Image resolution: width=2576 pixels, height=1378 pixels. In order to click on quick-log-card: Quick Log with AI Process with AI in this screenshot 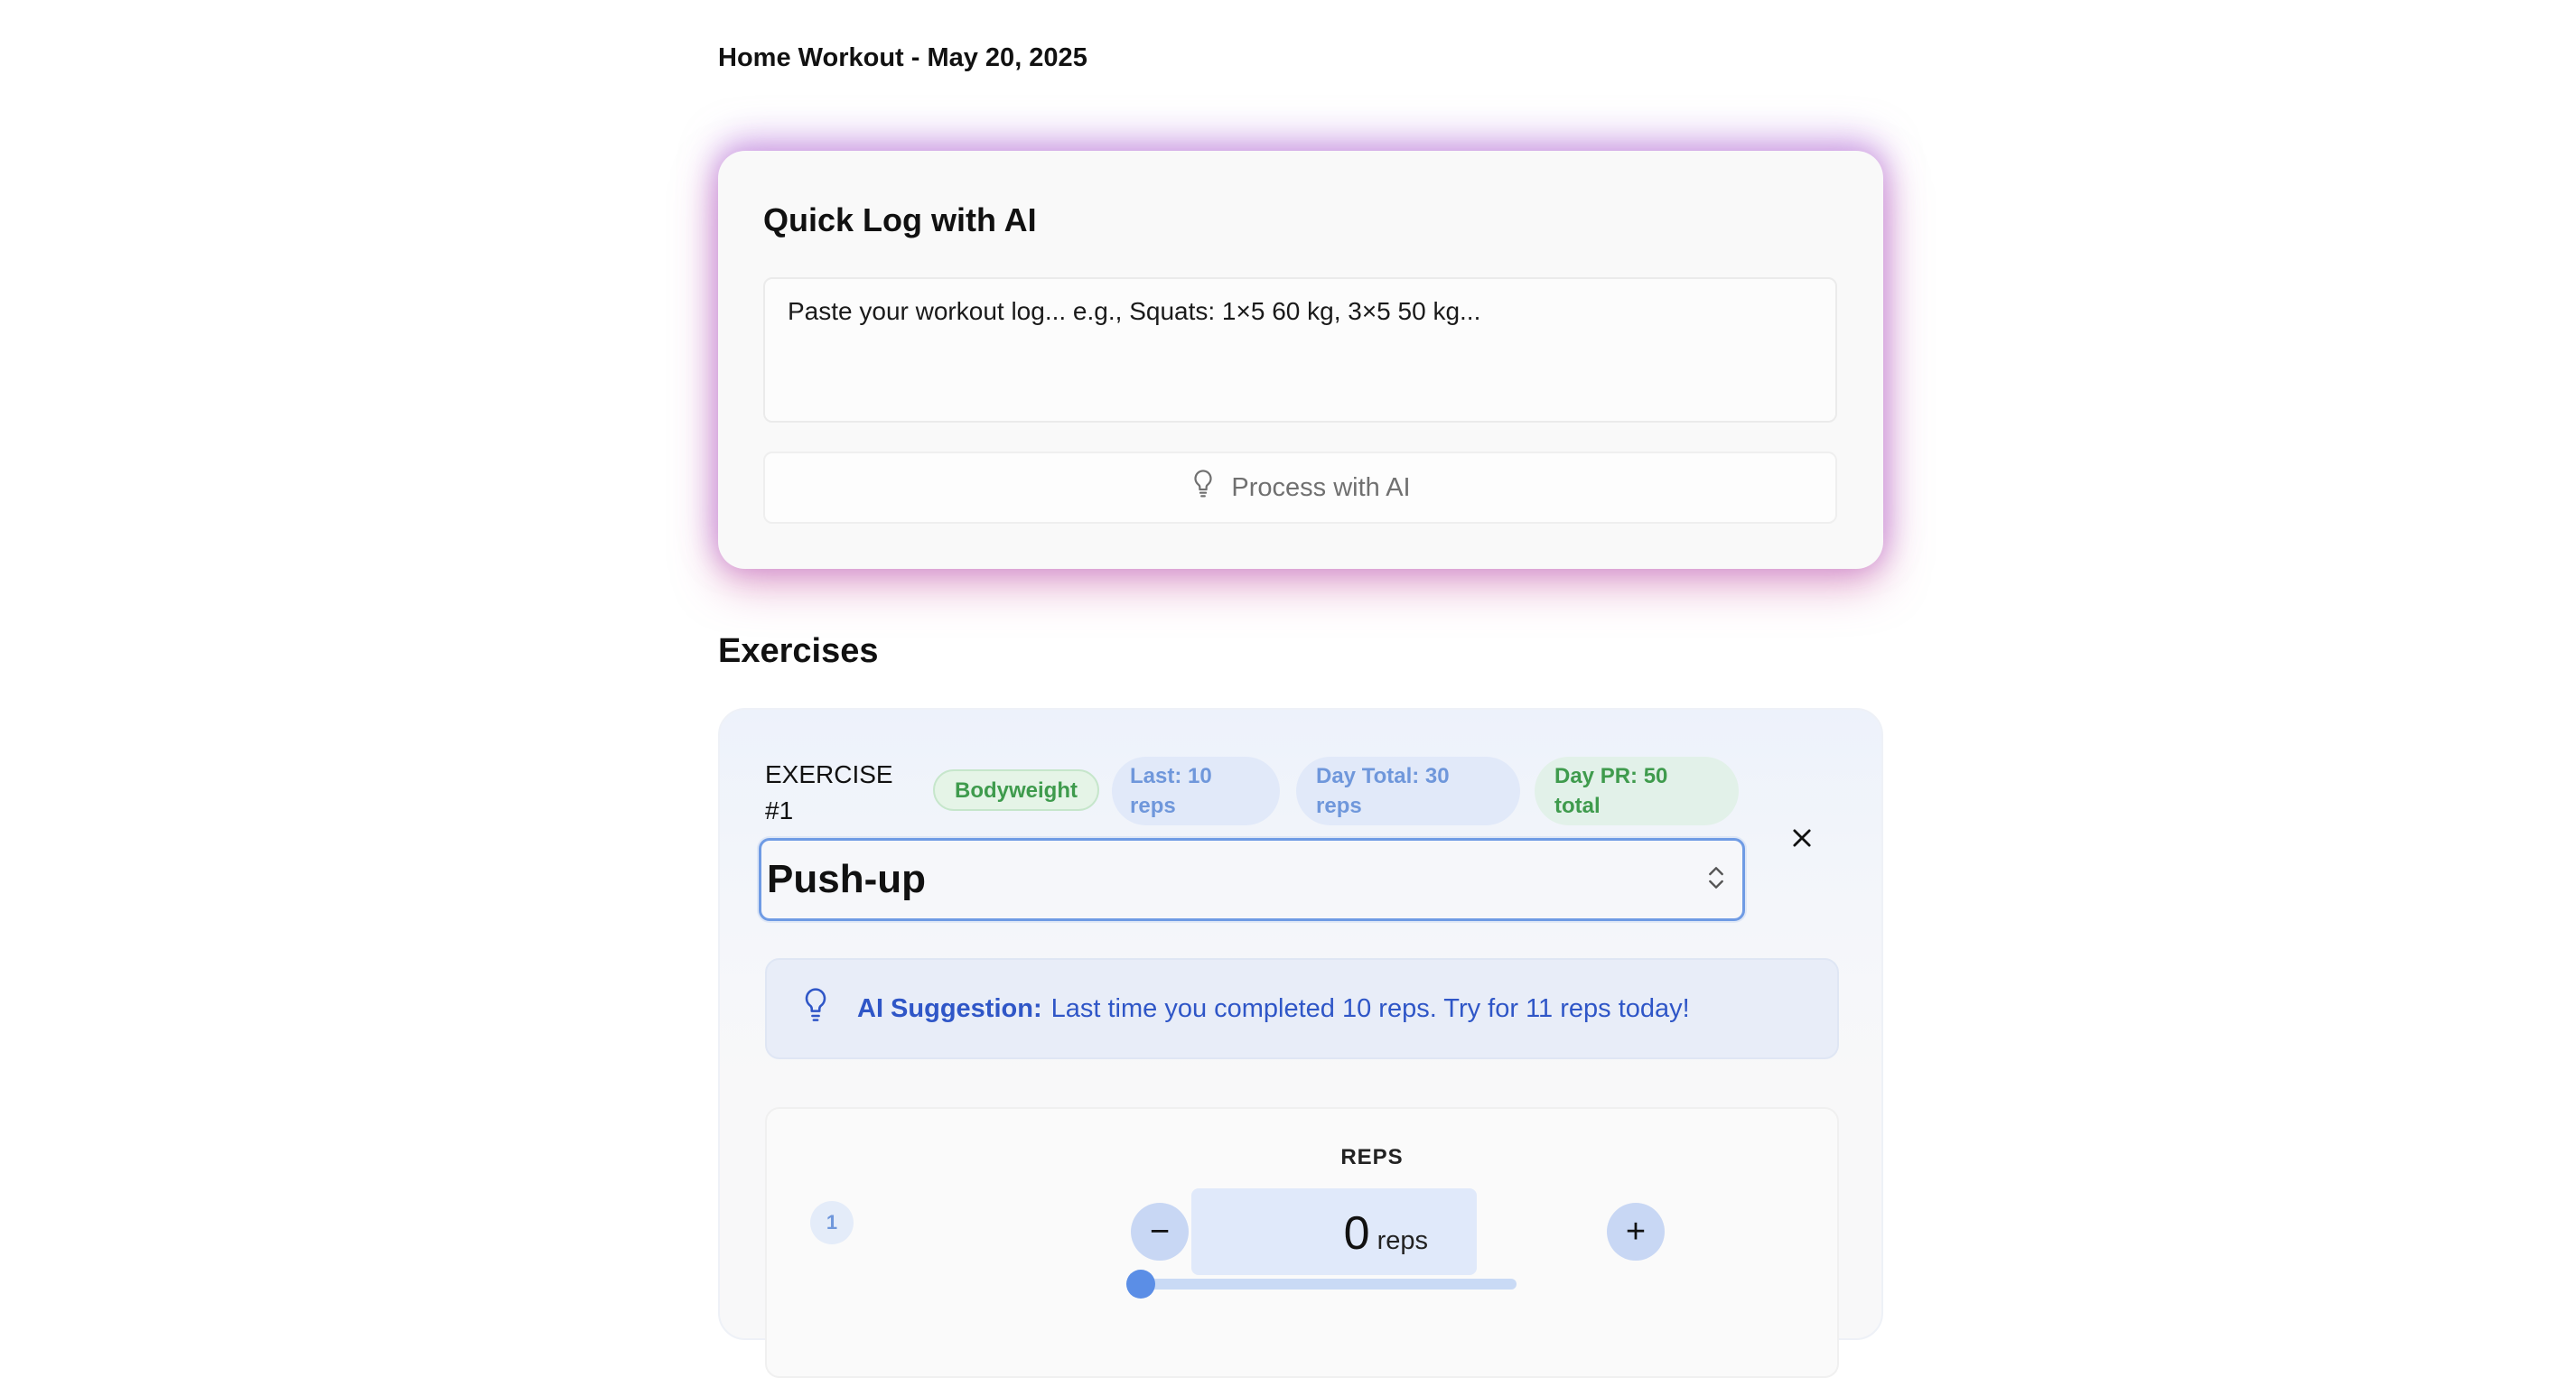, I will do `click(1300, 360)`.